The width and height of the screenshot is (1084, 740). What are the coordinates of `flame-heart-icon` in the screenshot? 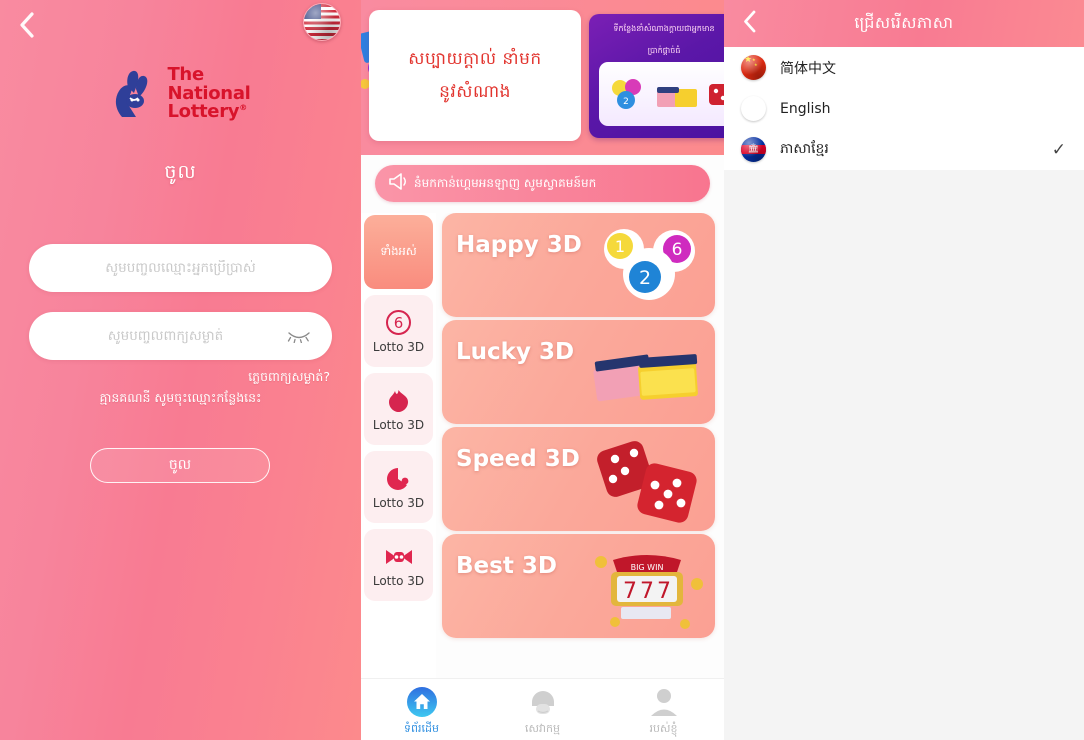 It's located at (398, 401).